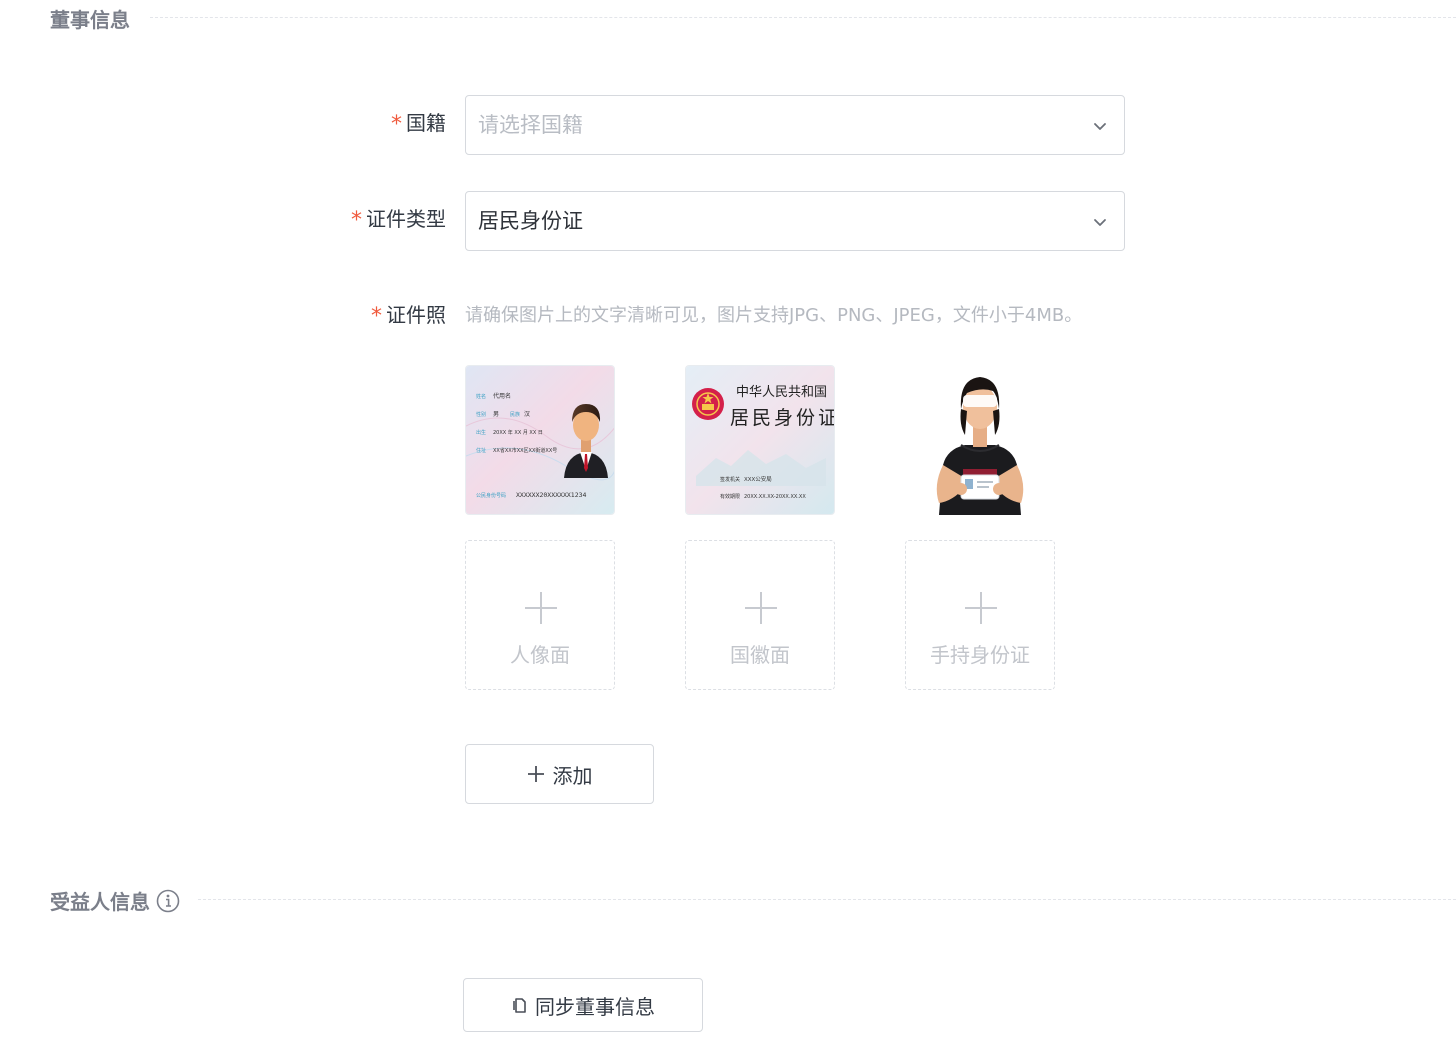 This screenshot has height=1037, width=1456. I want to click on upload-label: 人像面, so click(540, 655).